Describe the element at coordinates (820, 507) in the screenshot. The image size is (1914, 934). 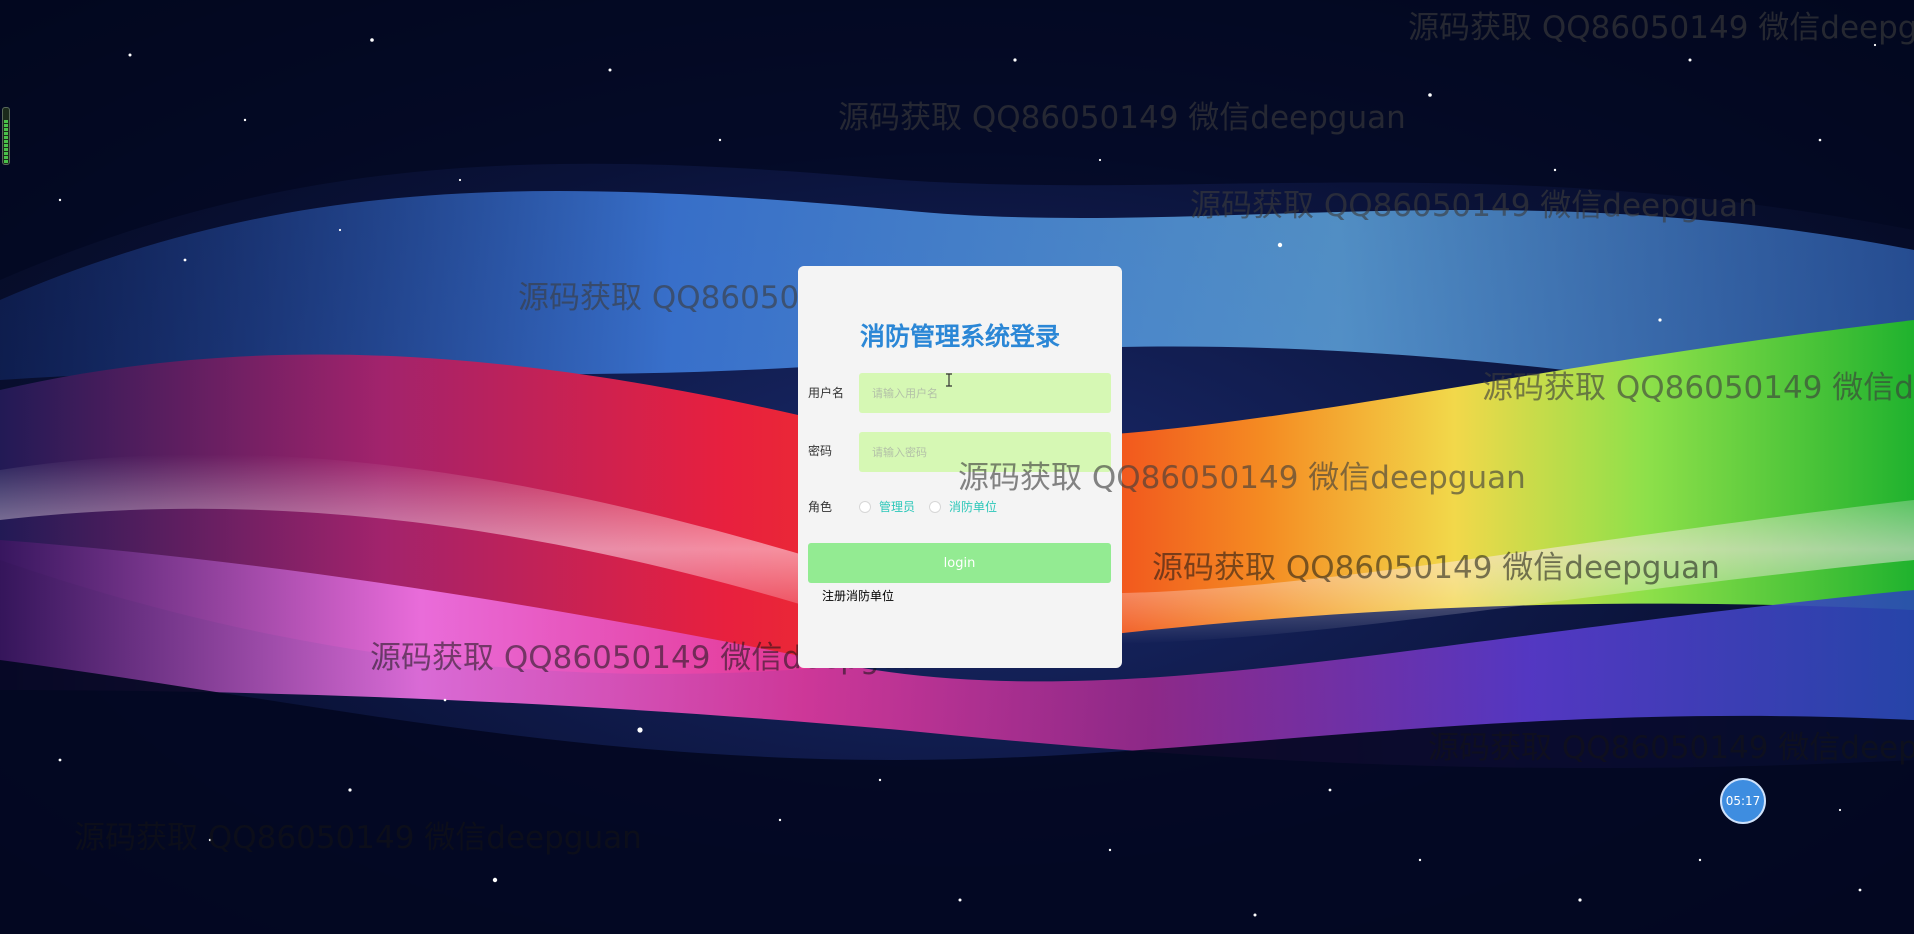
I see `role-label: 角色` at that location.